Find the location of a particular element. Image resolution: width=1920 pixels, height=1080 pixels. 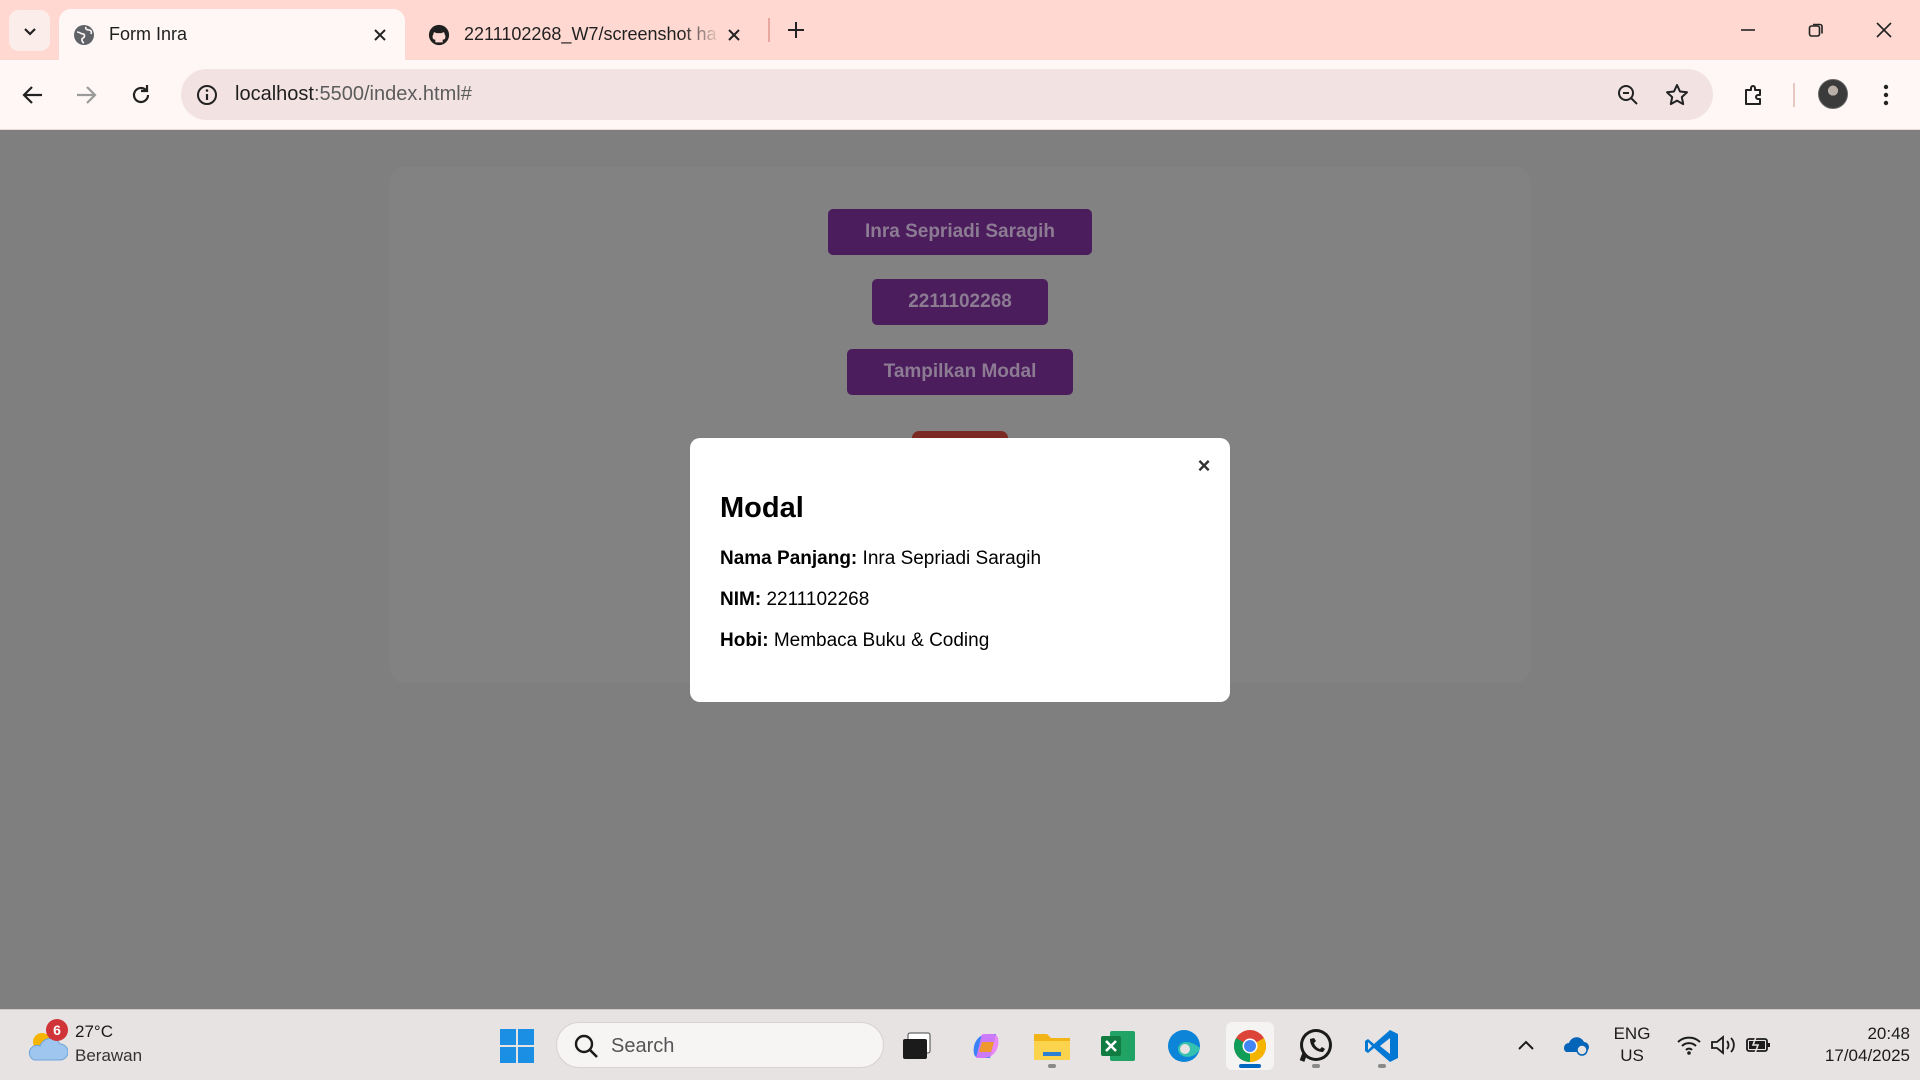

row-value: Inra Sepriadi Saragih is located at coordinates (952, 558).